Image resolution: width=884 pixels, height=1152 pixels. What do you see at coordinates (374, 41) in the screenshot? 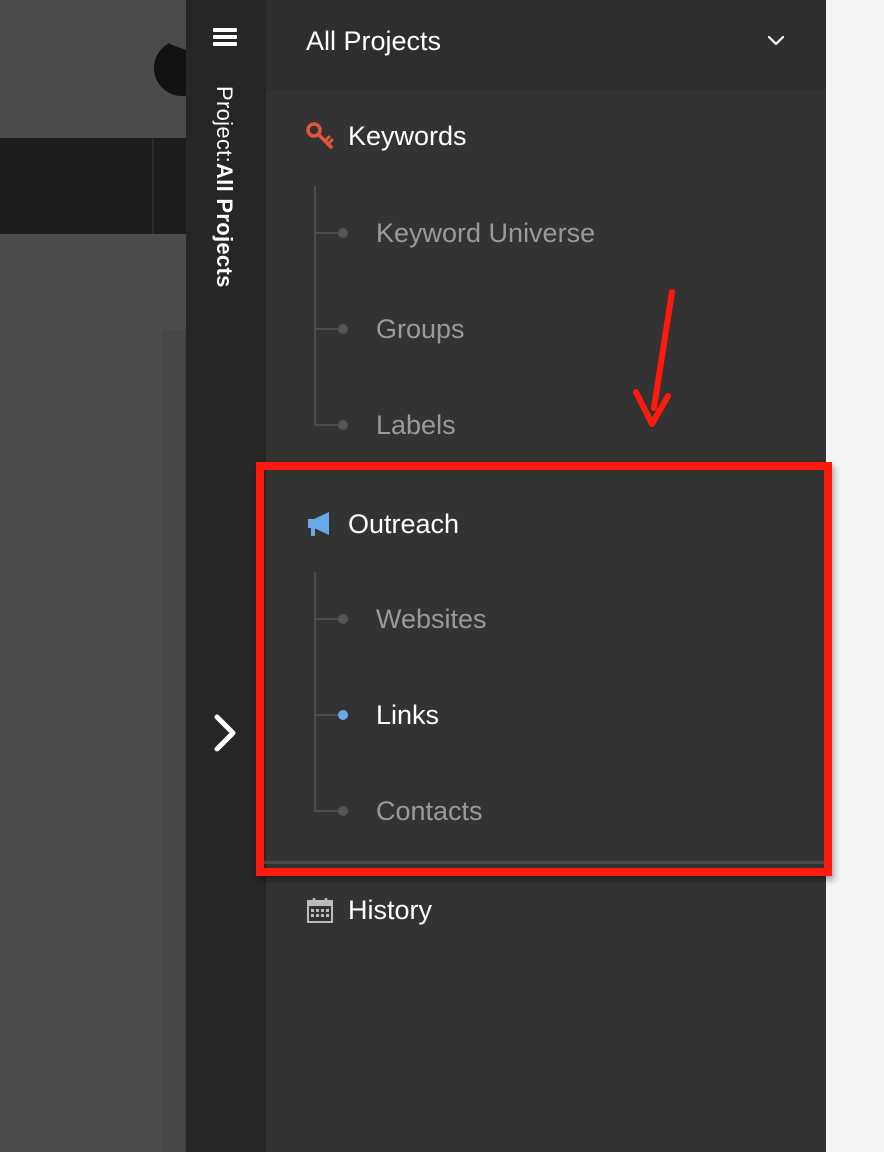
I see `project-selector-label: All Projects` at bounding box center [374, 41].